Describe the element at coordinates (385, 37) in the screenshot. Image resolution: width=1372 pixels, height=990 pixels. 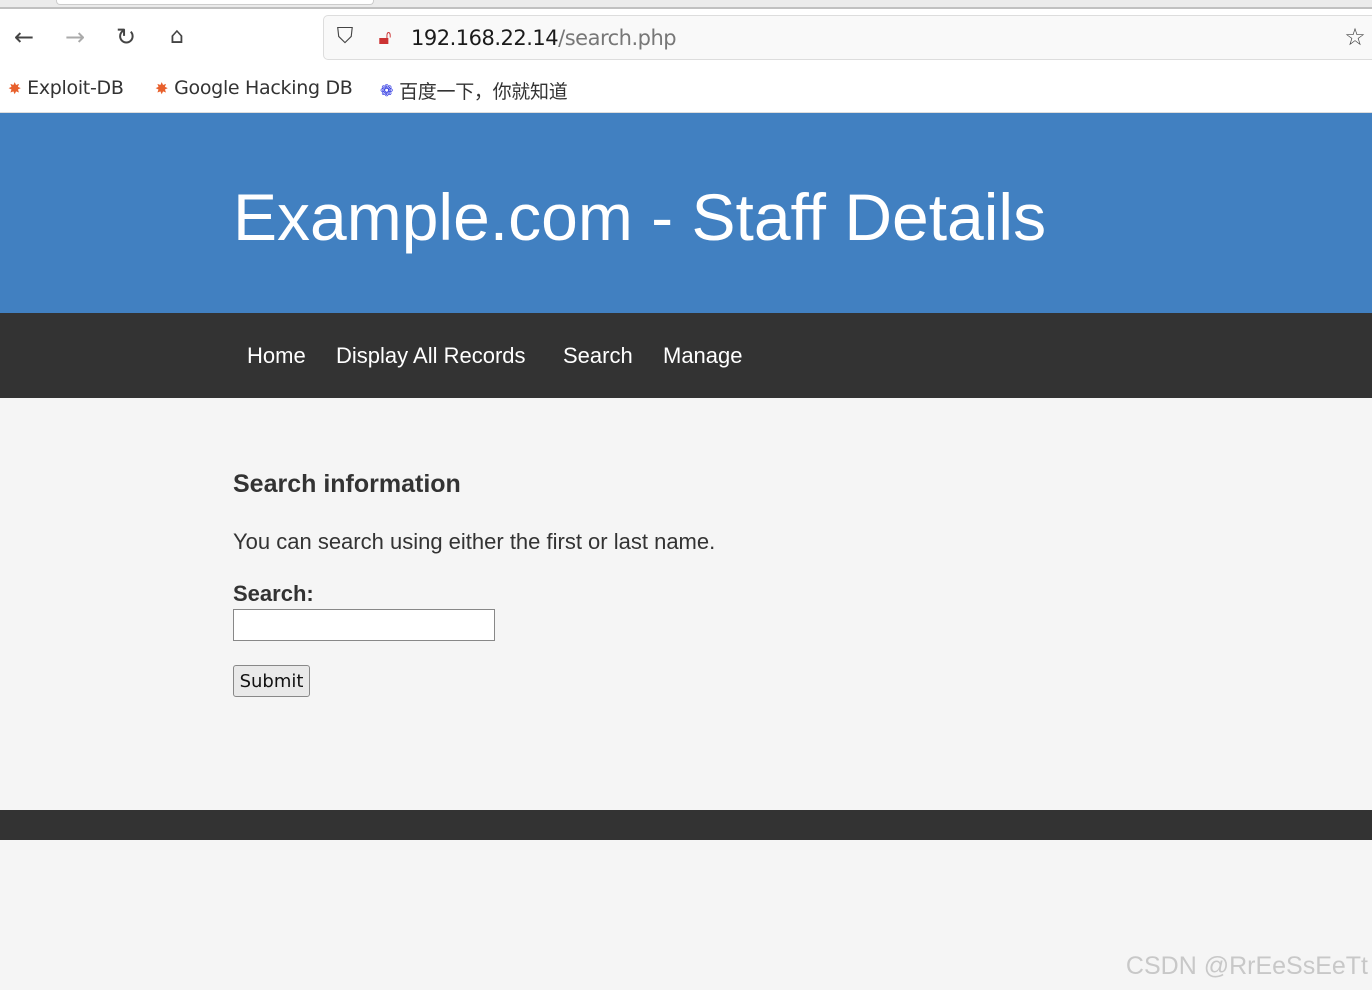
I see `insecure-lock-icon: 🔓︎` at that location.